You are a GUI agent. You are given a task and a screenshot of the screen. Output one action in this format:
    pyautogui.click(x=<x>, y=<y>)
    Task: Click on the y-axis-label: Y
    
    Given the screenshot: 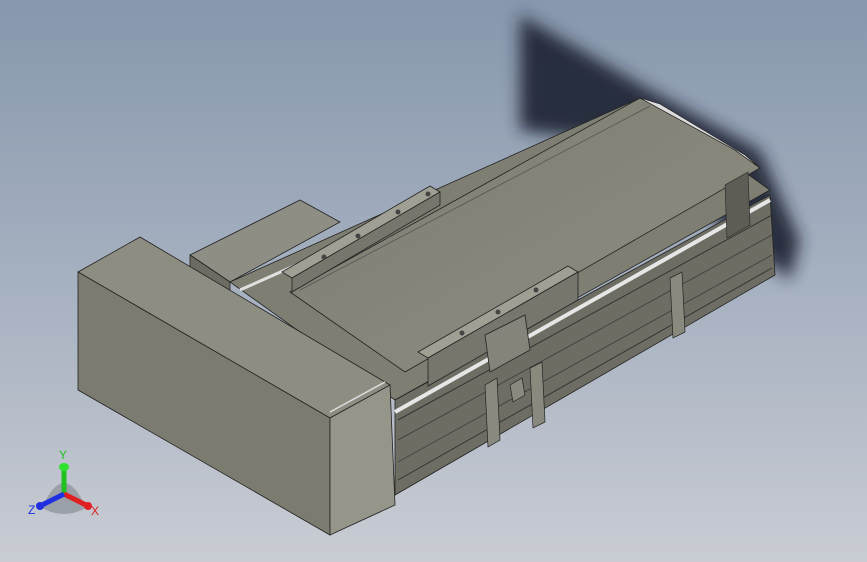 What is the action you would take?
    pyautogui.click(x=63, y=455)
    